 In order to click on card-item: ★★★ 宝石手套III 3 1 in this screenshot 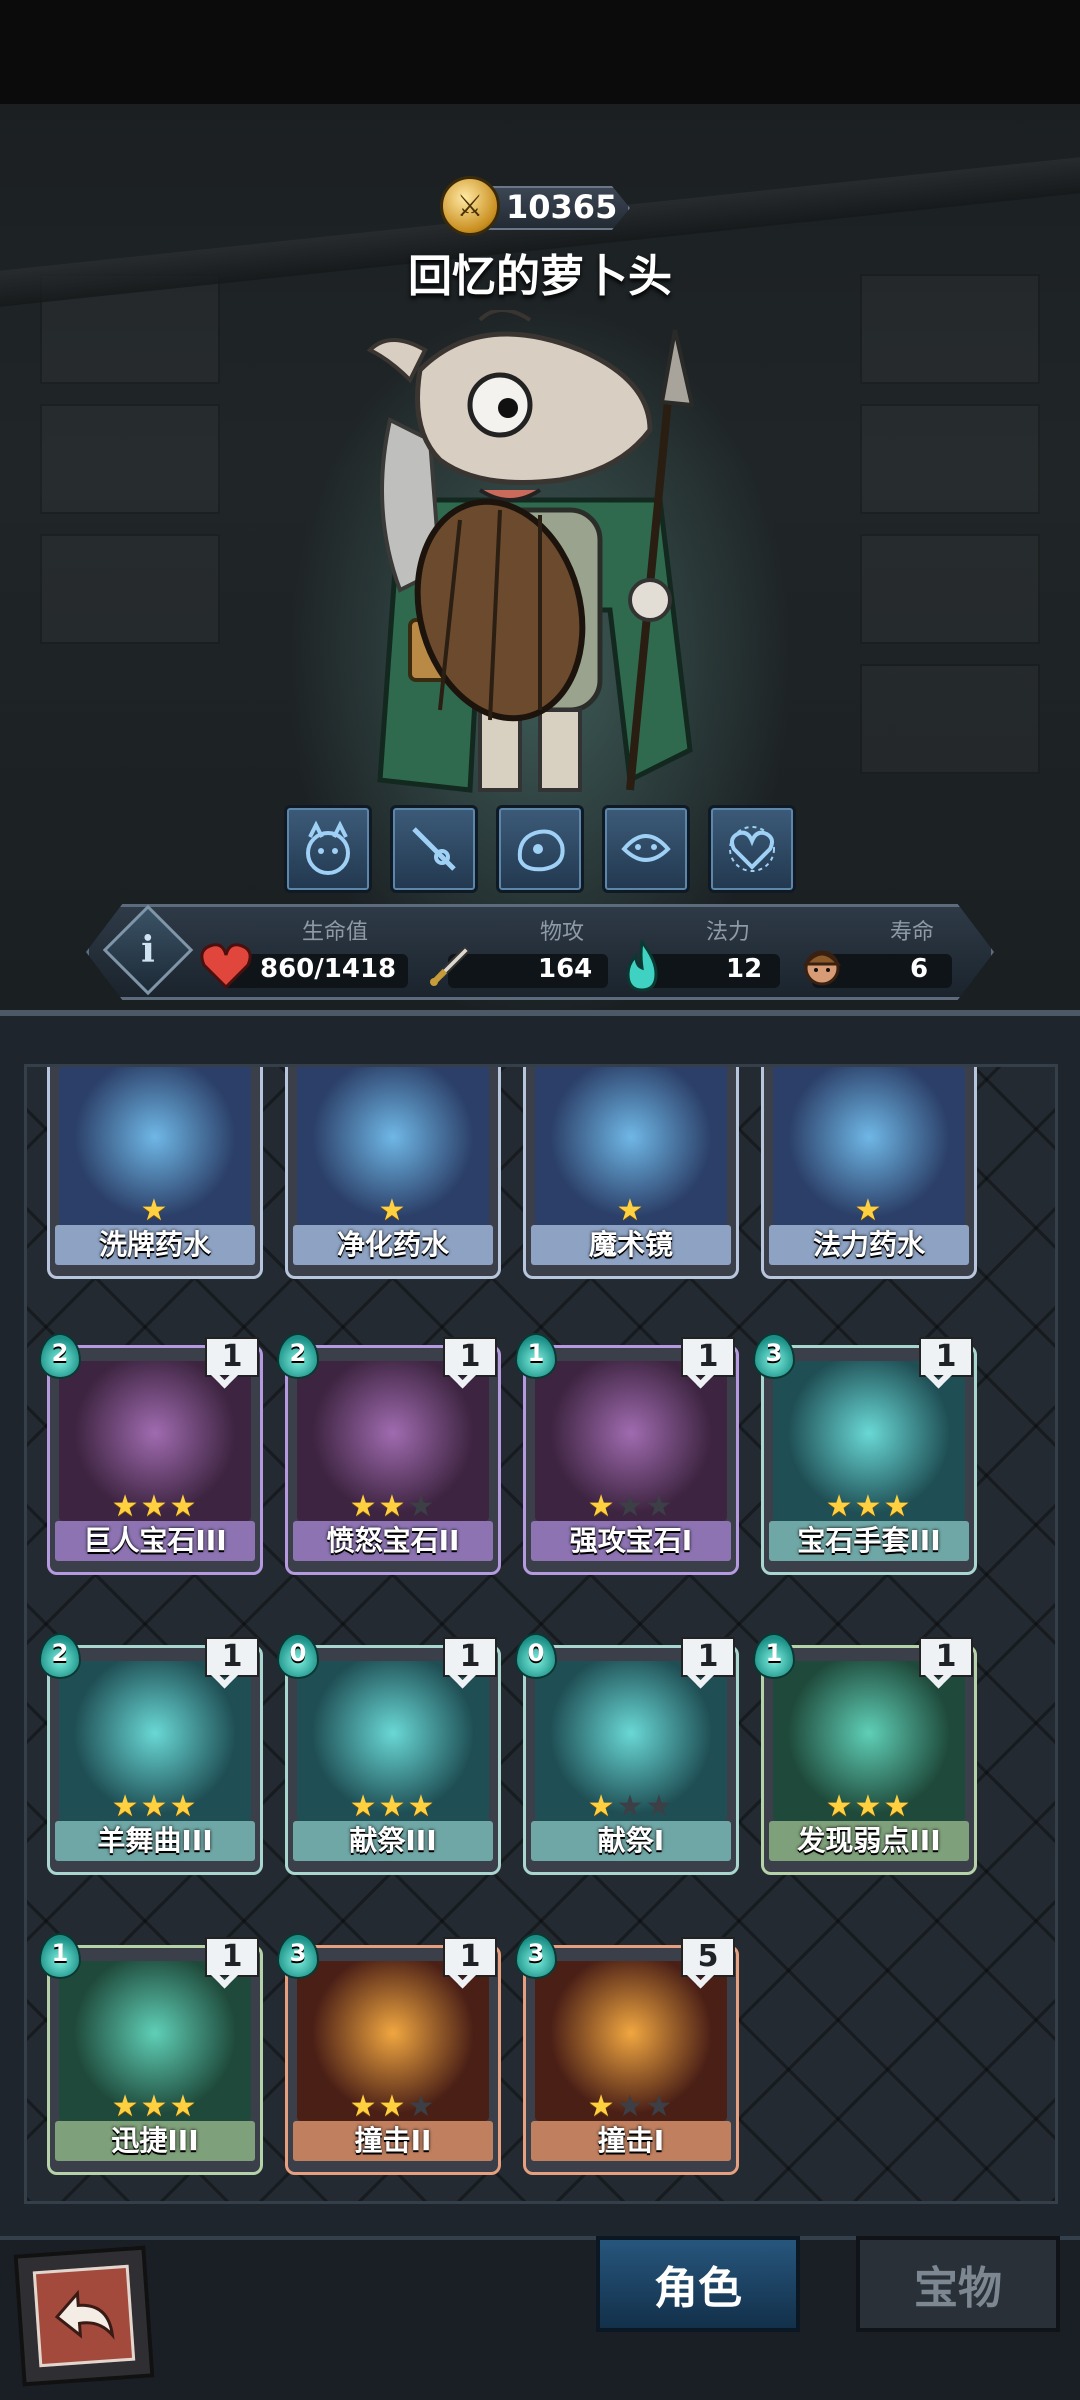, I will do `click(865, 1454)`.